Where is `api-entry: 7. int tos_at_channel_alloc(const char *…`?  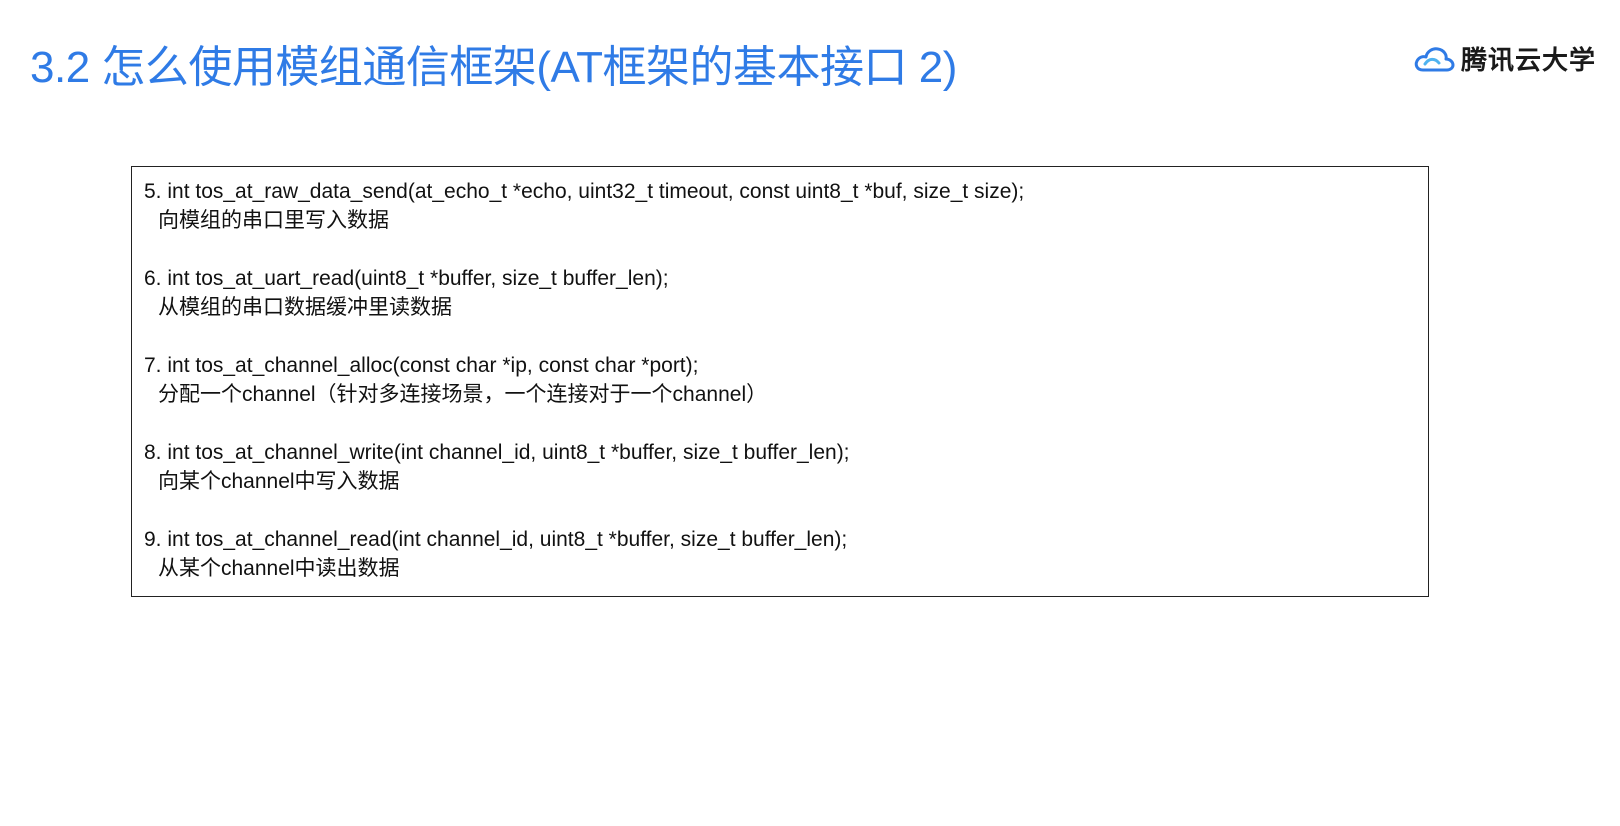
api-entry: 7. int tos_at_channel_alloc(const char *… is located at coordinates (780, 380).